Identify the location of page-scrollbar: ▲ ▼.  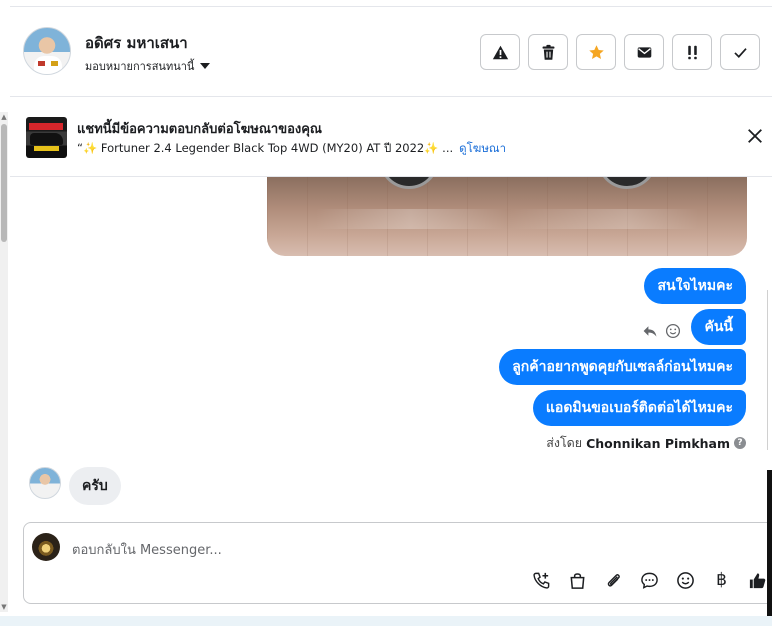
(4, 362).